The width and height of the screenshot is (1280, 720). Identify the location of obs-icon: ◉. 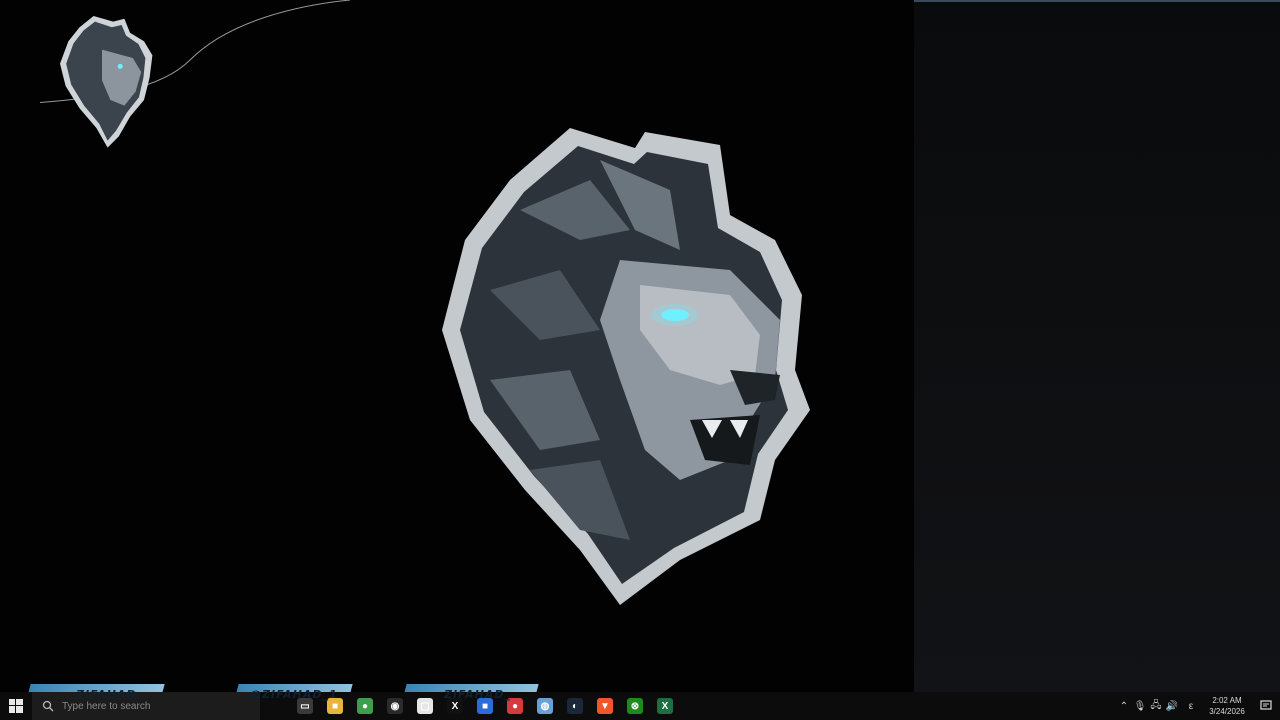
(395, 706).